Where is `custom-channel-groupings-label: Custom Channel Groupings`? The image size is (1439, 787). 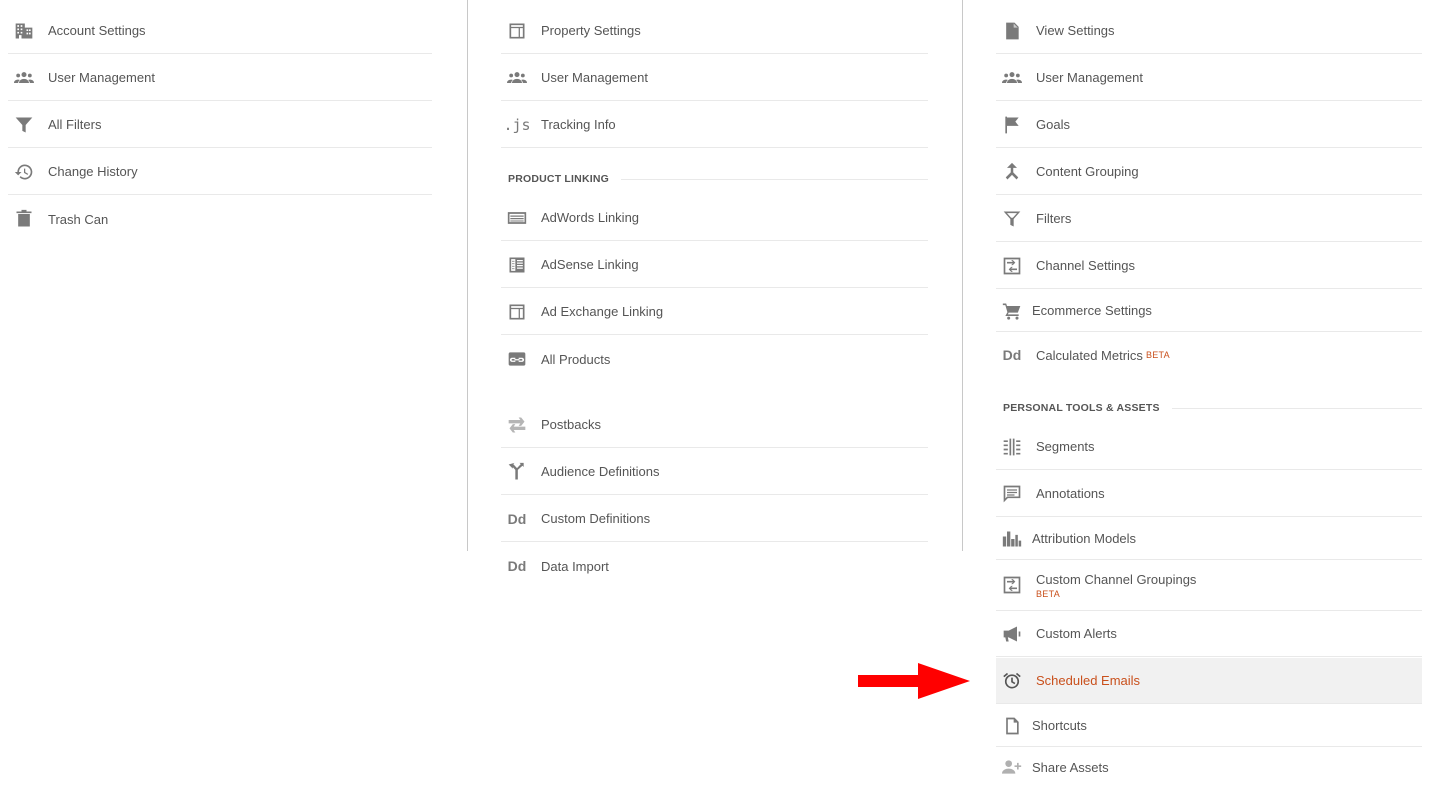 custom-channel-groupings-label: Custom Channel Groupings is located at coordinates (1116, 579).